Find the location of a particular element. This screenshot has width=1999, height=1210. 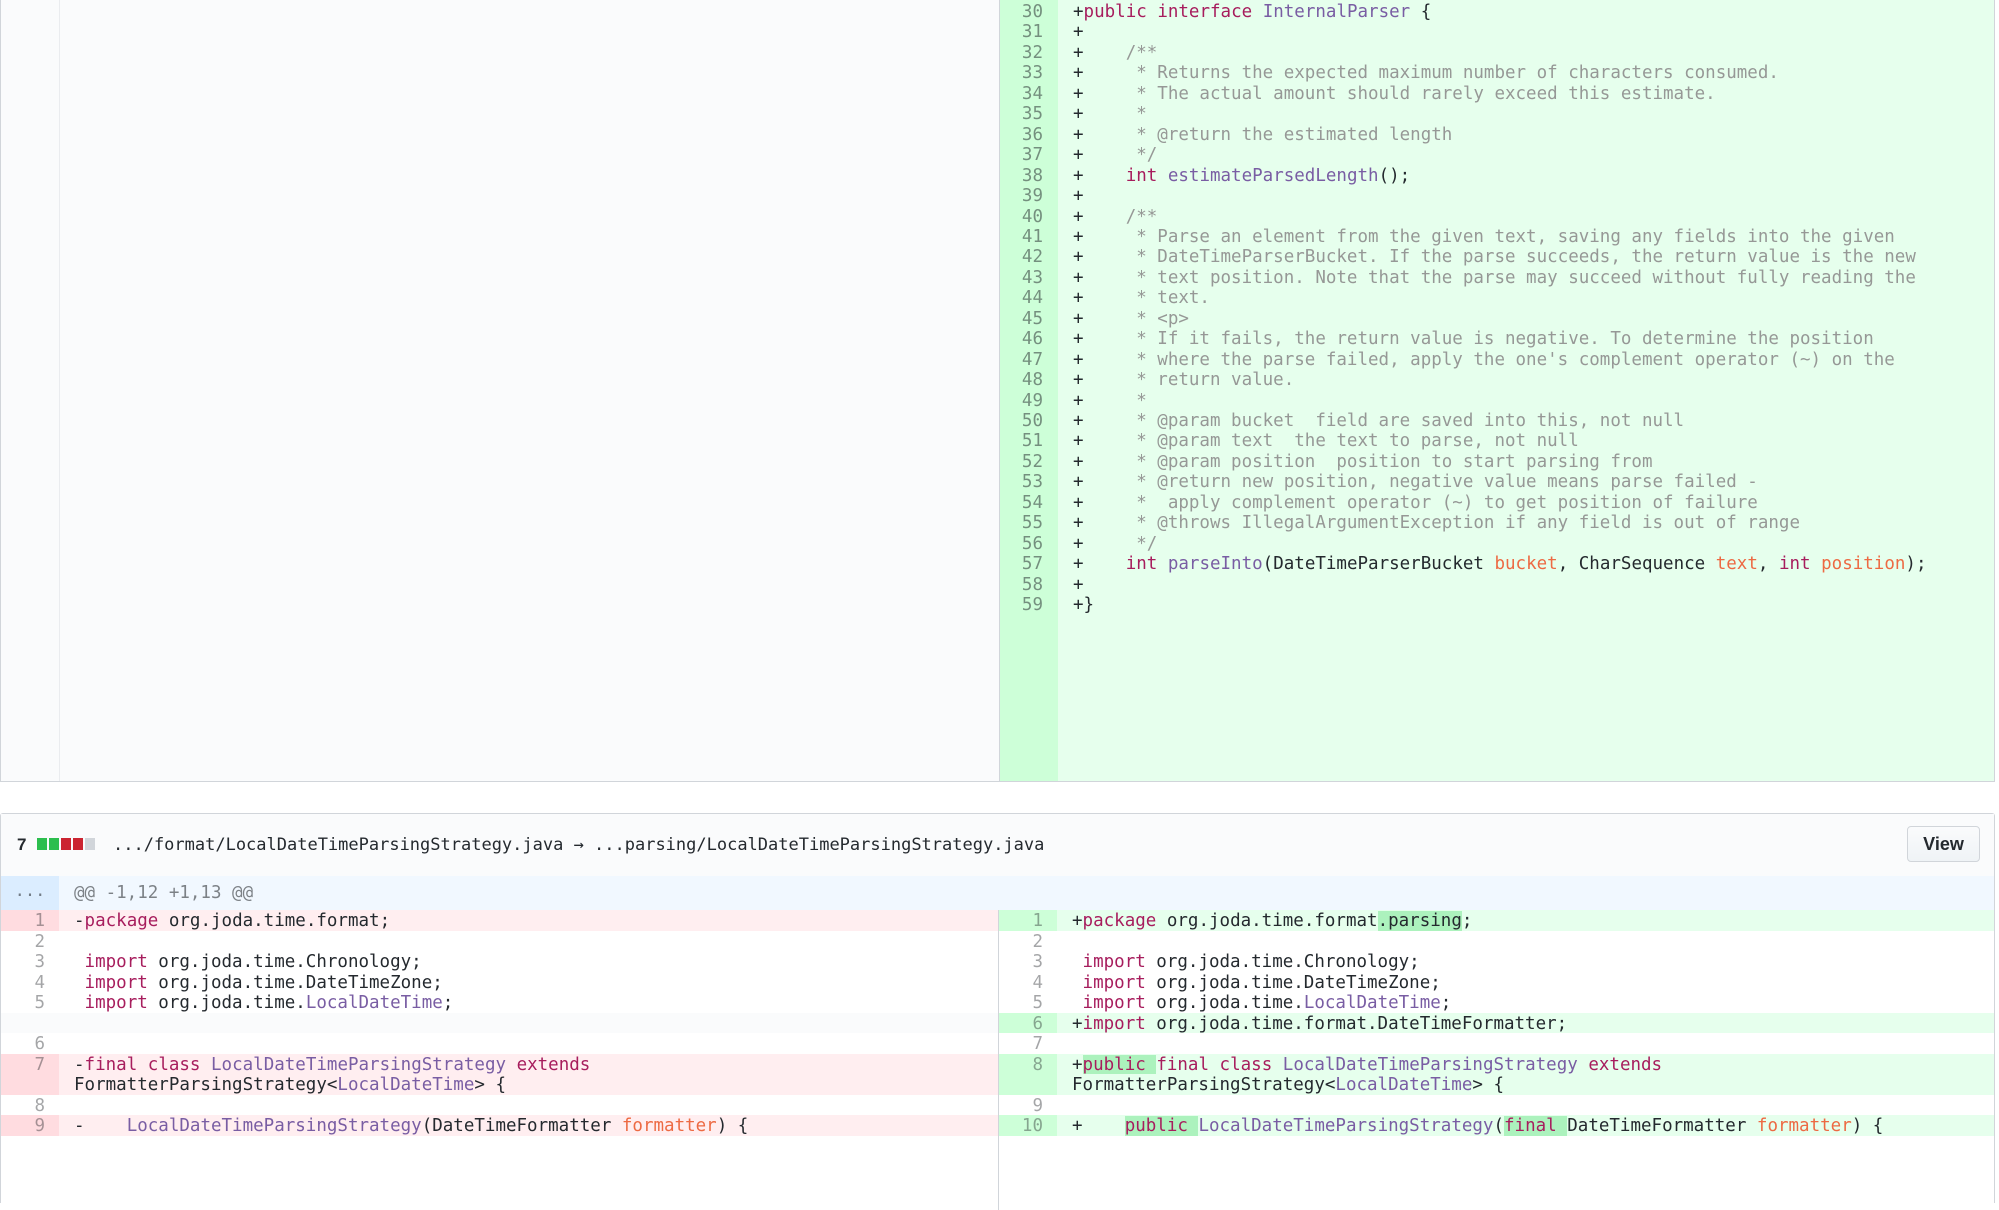

code-line-removed: -package org.joda.time.format; is located at coordinates (232, 921).